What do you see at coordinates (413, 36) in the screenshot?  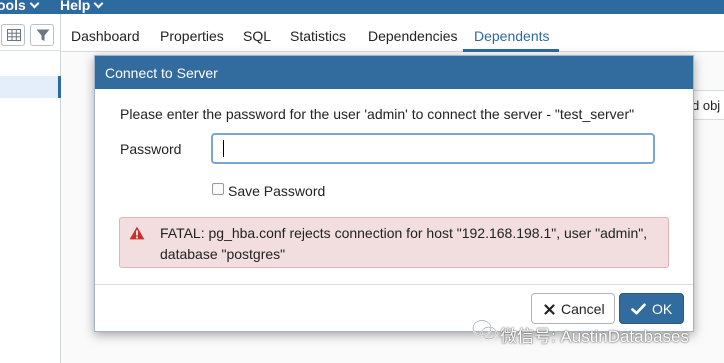 I see `tab-dependencies: Dependencies` at bounding box center [413, 36].